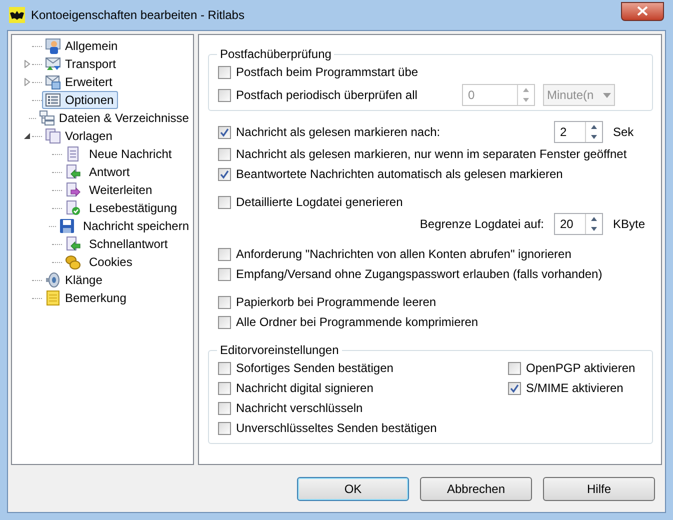 The height and width of the screenshot is (520, 673). What do you see at coordinates (357, 322) in the screenshot?
I see `checkbox-label: Alle Ordner bei Programmende komprimieren` at bounding box center [357, 322].